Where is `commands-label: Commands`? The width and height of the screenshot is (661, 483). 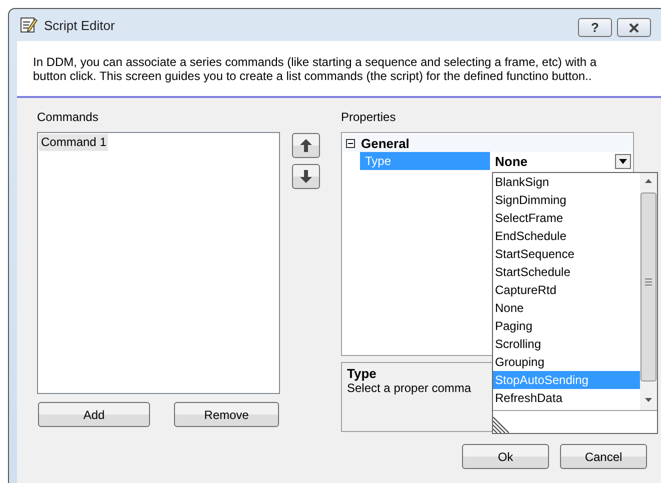
commands-label: Commands is located at coordinates (68, 118).